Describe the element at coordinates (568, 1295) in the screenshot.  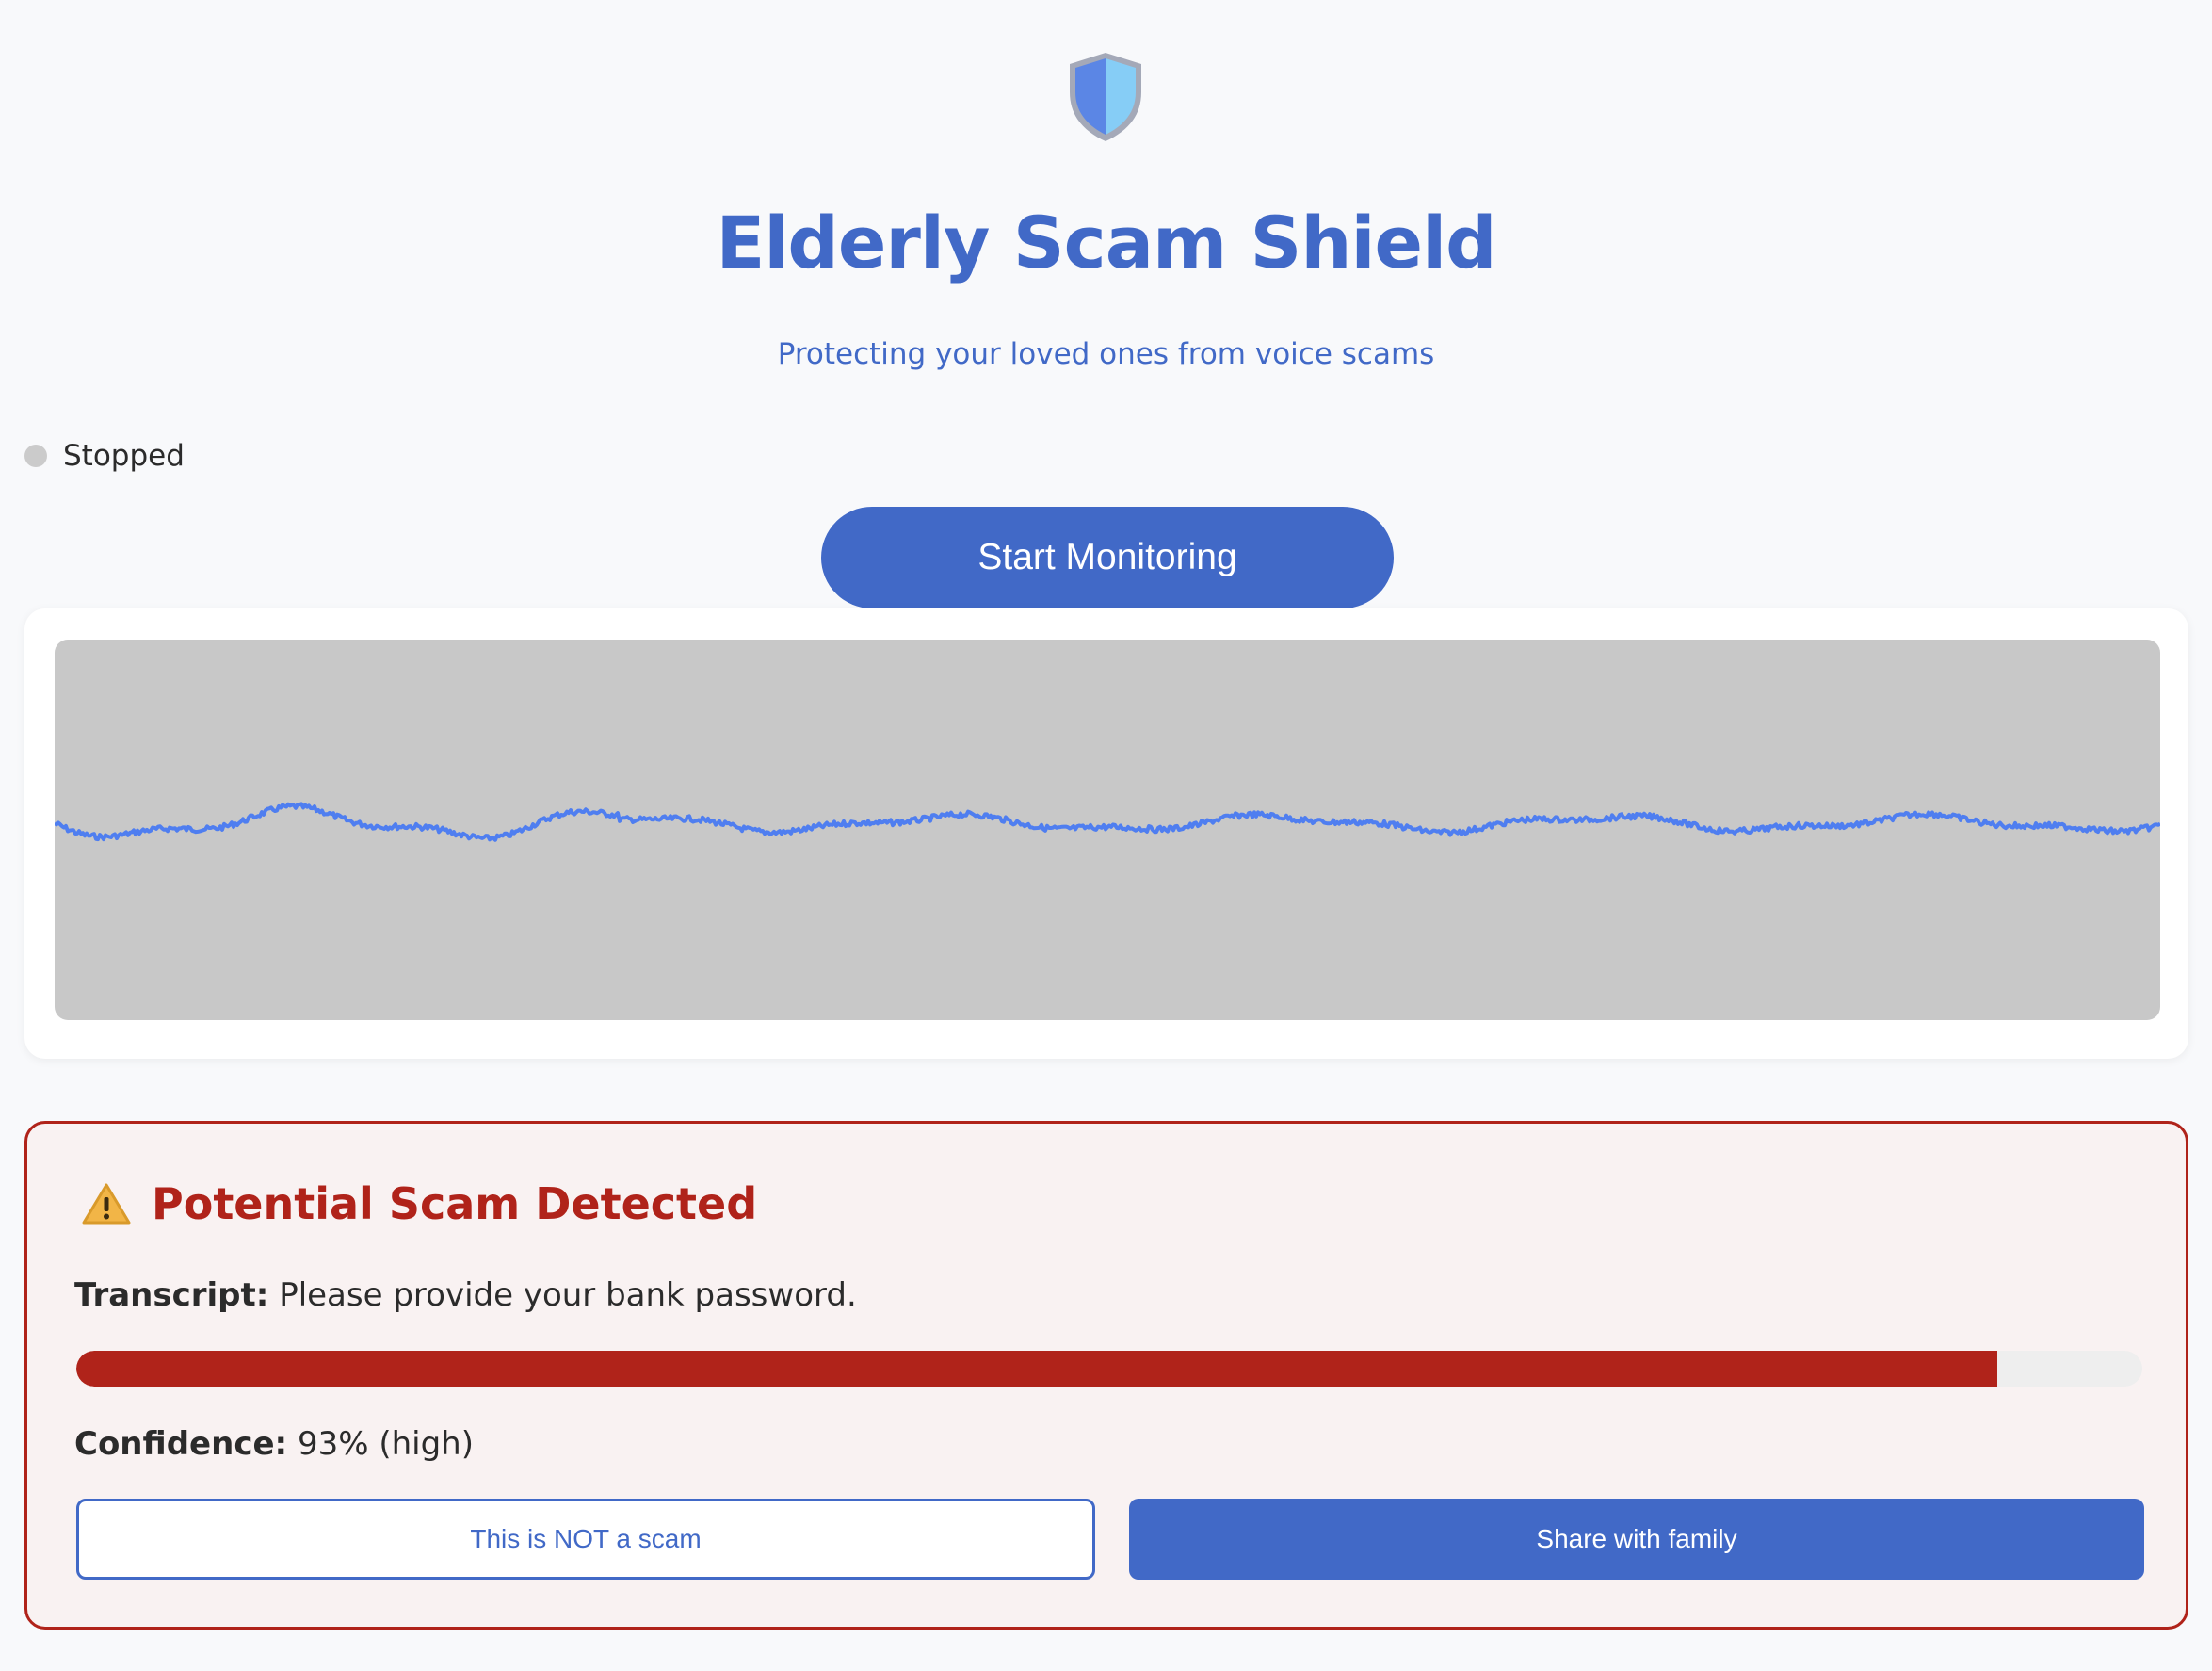
I see `transcript-text: Please provide your bank password.` at that location.